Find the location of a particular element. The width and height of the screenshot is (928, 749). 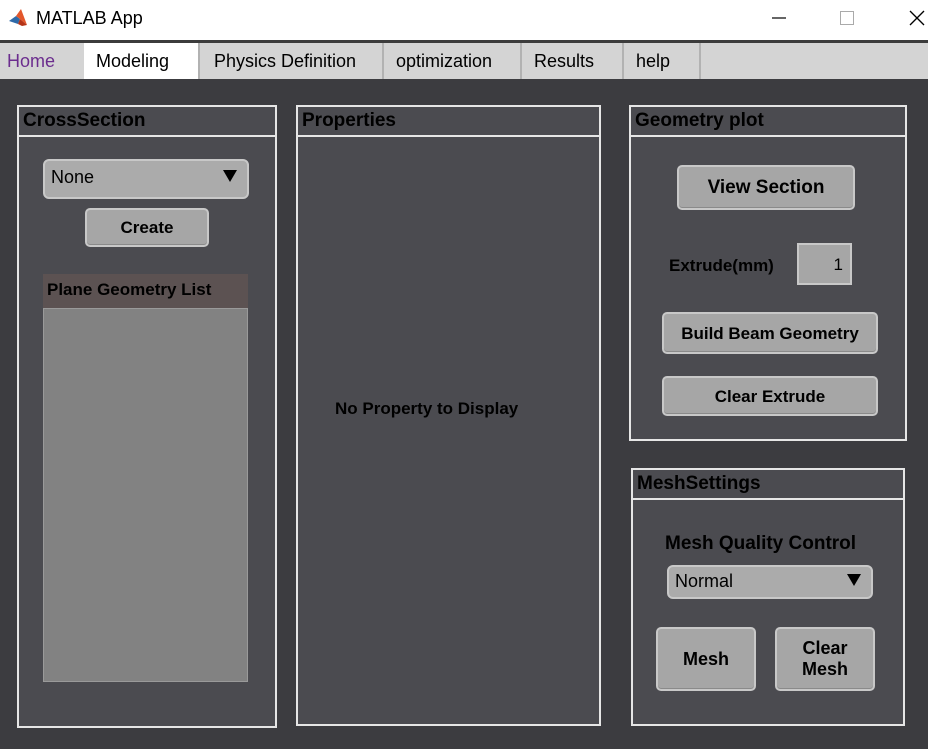

view-section-button: View Section is located at coordinates (766, 187).